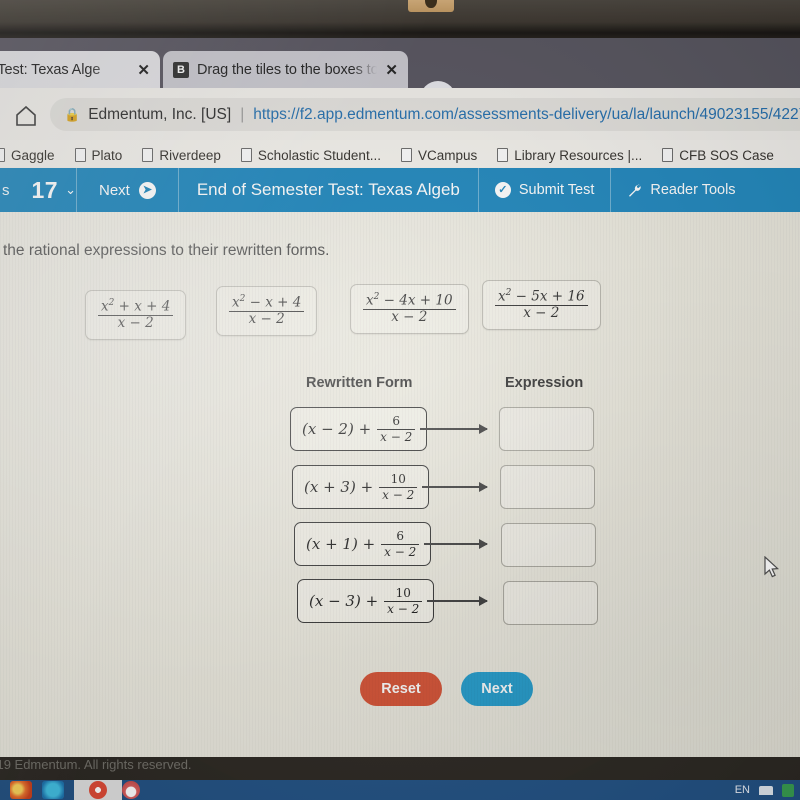 This screenshot has width=800, height=800. What do you see at coordinates (726, 155) in the screenshot?
I see `bookmark-label: CFB SOS Case` at bounding box center [726, 155].